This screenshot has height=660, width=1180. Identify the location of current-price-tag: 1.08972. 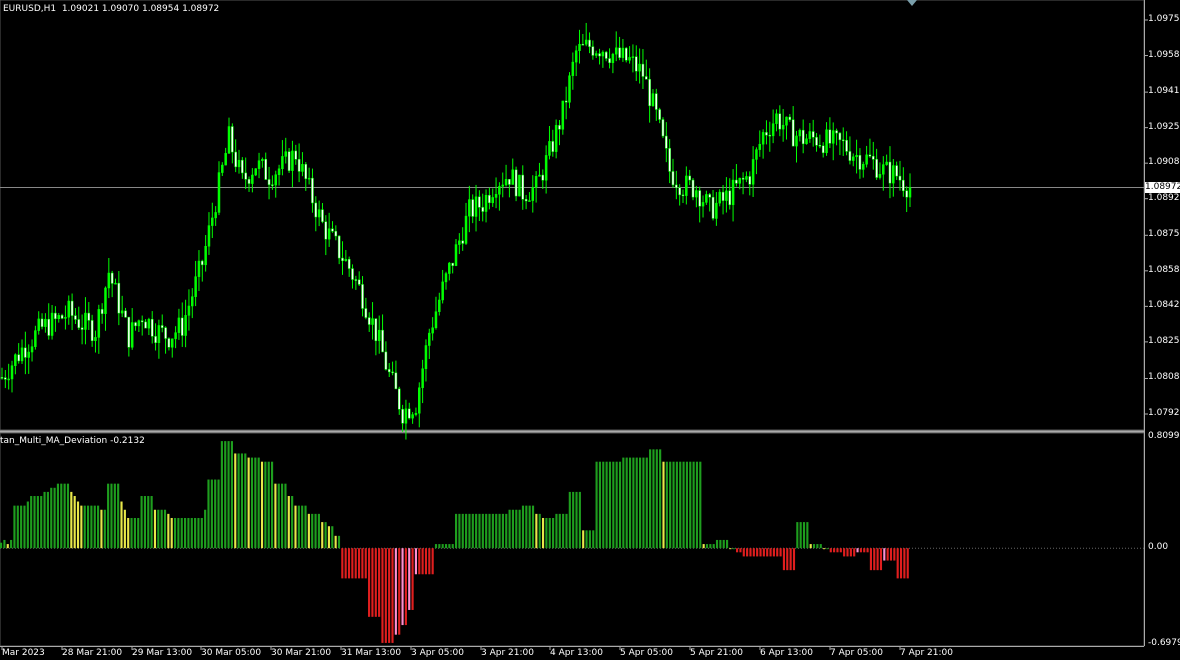
(1162, 187).